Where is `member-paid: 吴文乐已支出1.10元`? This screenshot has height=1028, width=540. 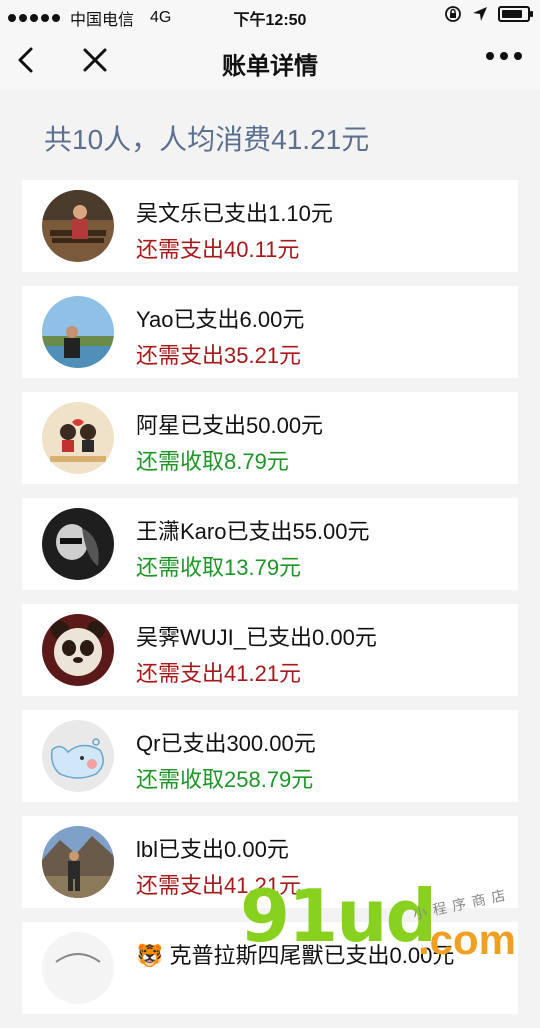 member-paid: 吴文乐已支出1.10元 is located at coordinates (234, 213).